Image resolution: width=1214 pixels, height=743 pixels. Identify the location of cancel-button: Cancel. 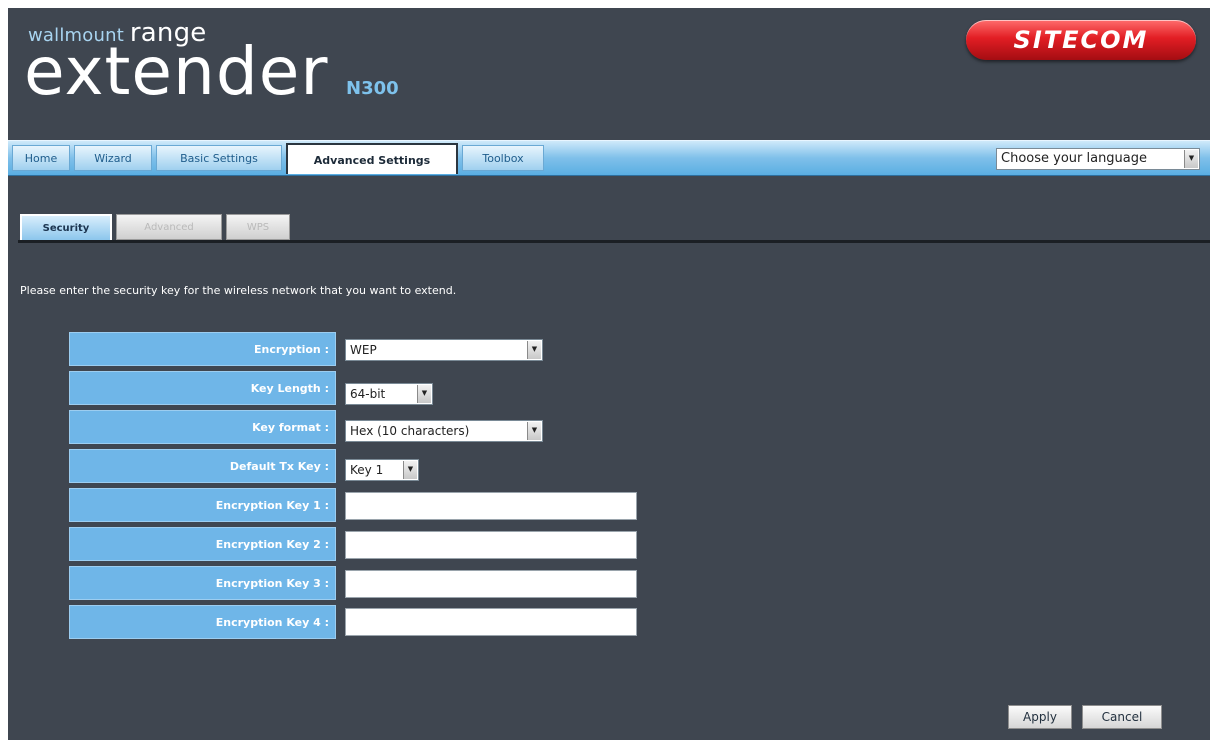
(1122, 717).